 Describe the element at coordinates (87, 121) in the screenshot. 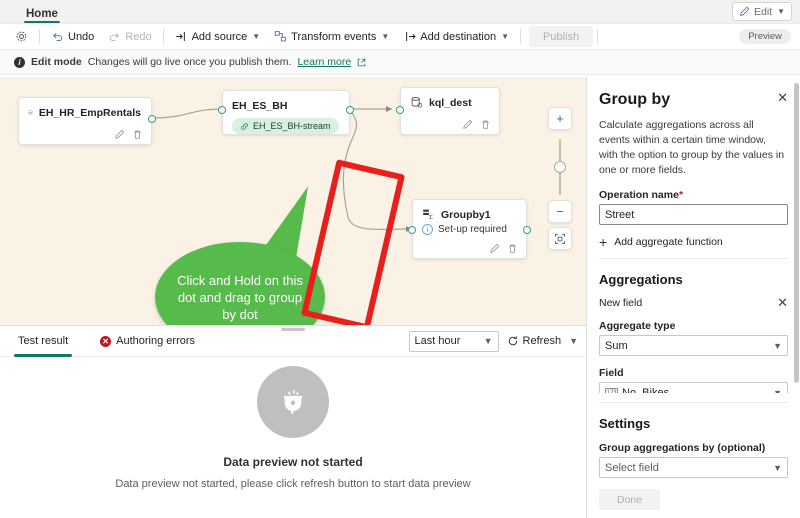

I see `node-eh-hr-emprentals: EH_HR_EmpRentals` at that location.